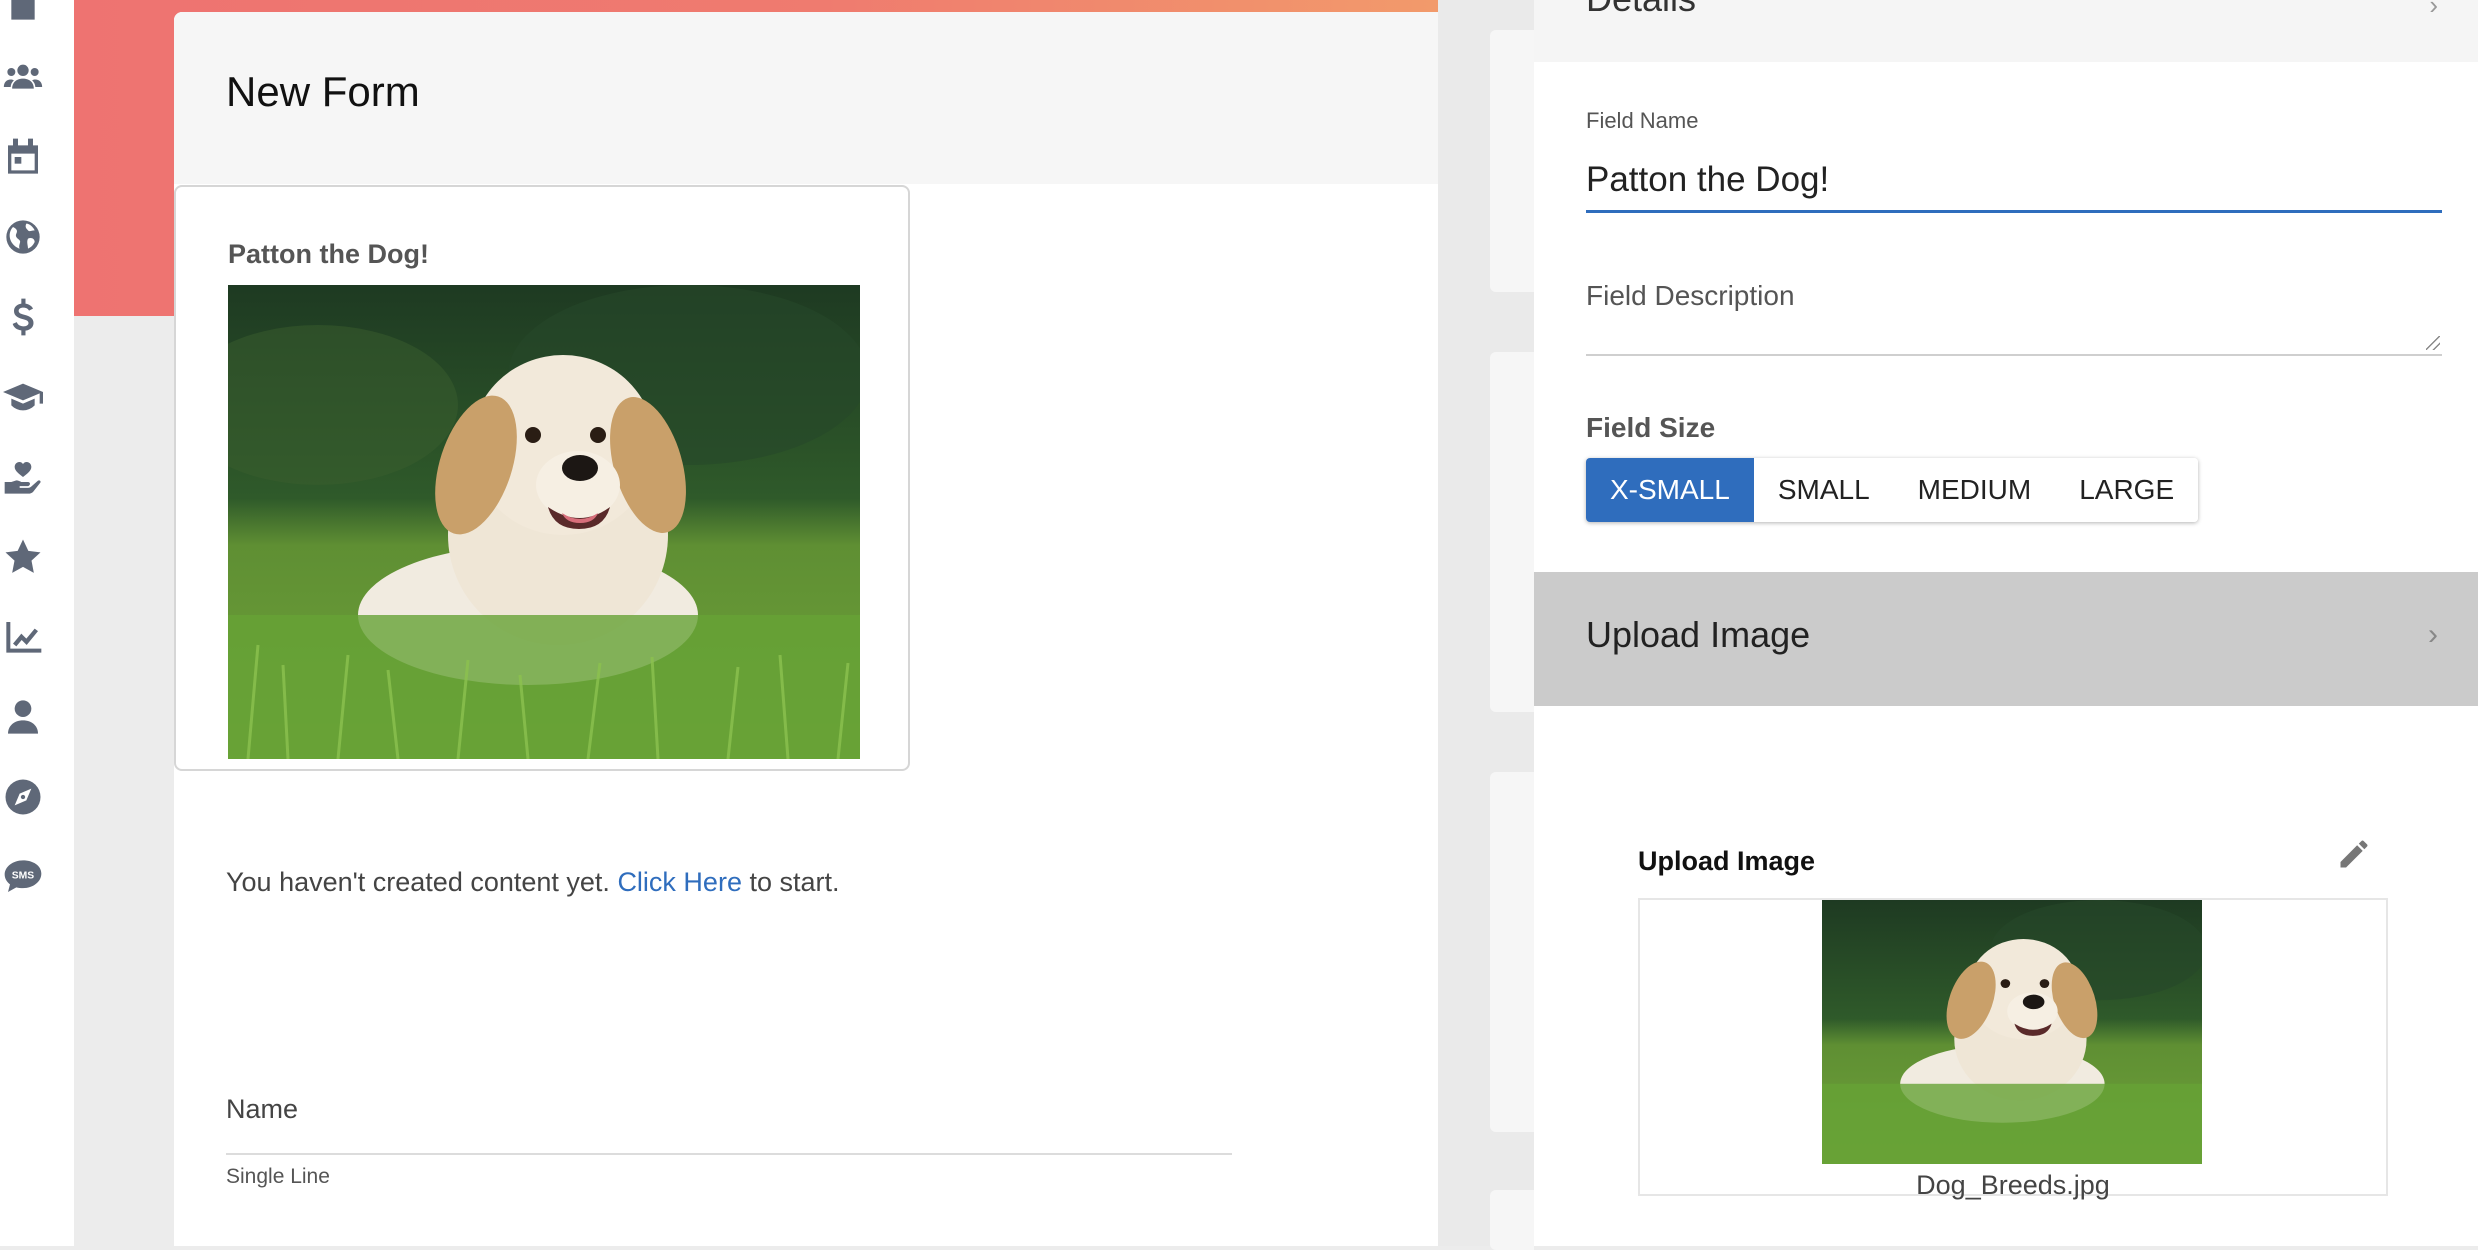  Describe the element at coordinates (23, 12) in the screenshot. I see `document-icon` at that location.